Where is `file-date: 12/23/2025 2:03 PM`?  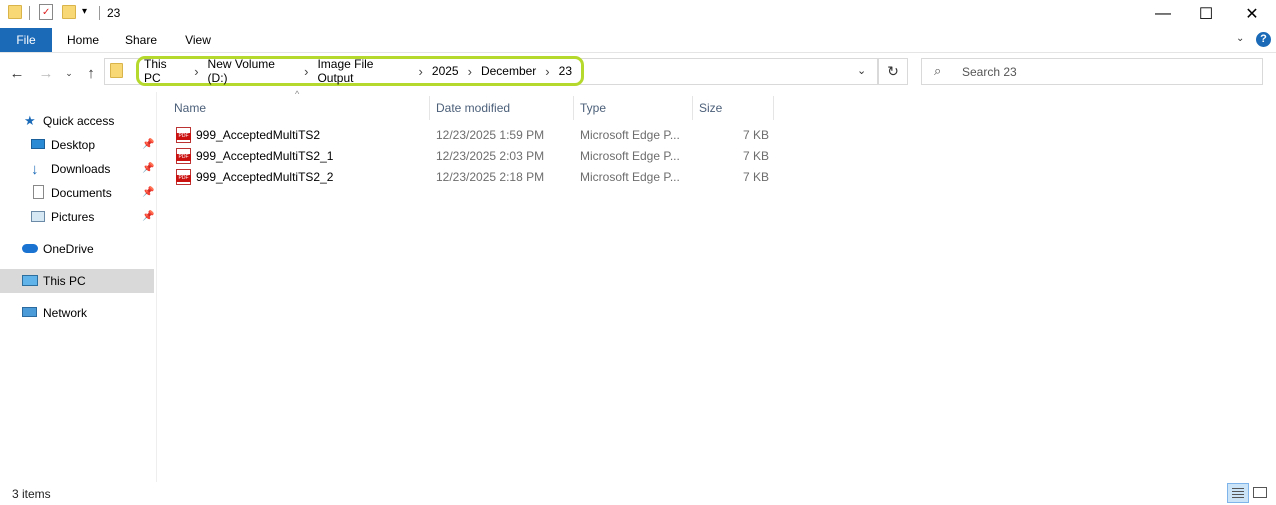 file-date: 12/23/2025 2:03 PM is located at coordinates (490, 156).